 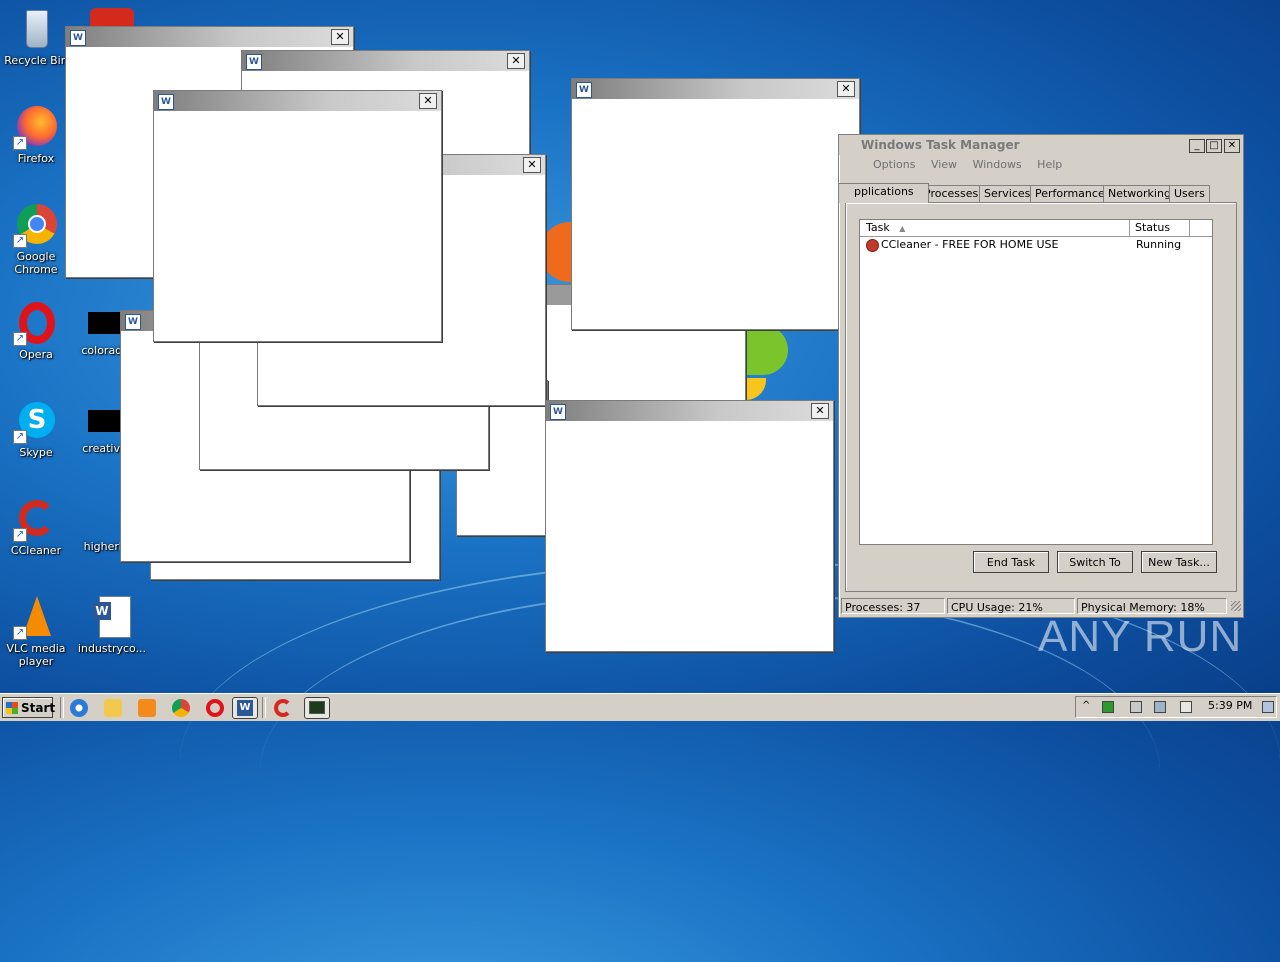 What do you see at coordinates (995, 228) in the screenshot?
I see `column-header-task: Task ▲` at bounding box center [995, 228].